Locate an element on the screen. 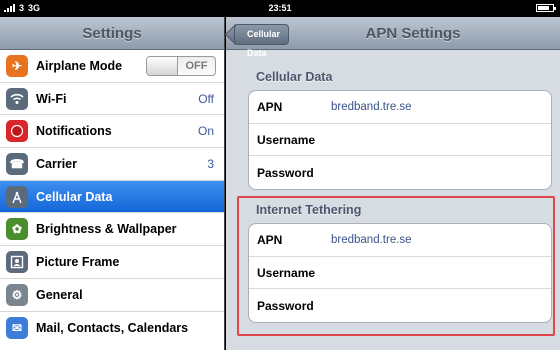 This screenshot has height=350, width=560. sidebar-item-general: ⚙ General is located at coordinates (112, 295).